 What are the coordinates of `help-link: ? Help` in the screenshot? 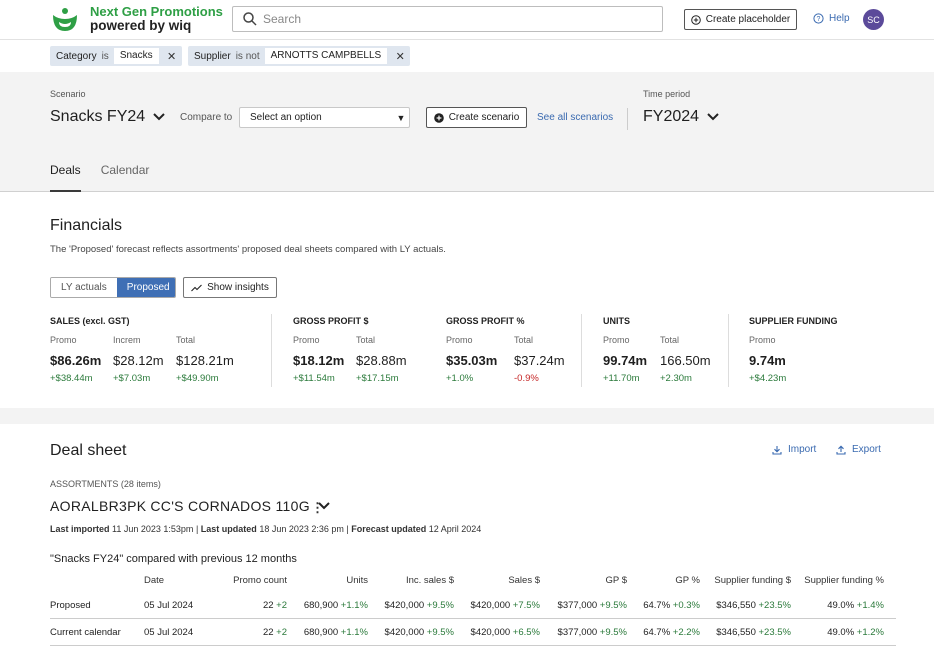 It's located at (831, 18).